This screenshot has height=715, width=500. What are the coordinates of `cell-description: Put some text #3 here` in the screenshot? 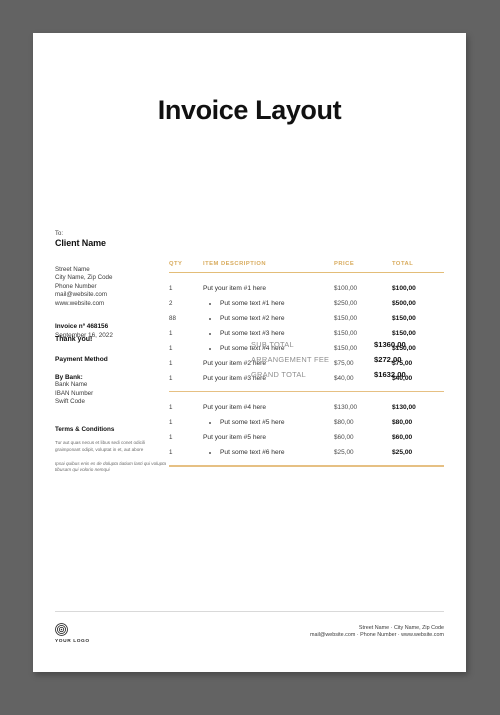 It's located at (268, 333).